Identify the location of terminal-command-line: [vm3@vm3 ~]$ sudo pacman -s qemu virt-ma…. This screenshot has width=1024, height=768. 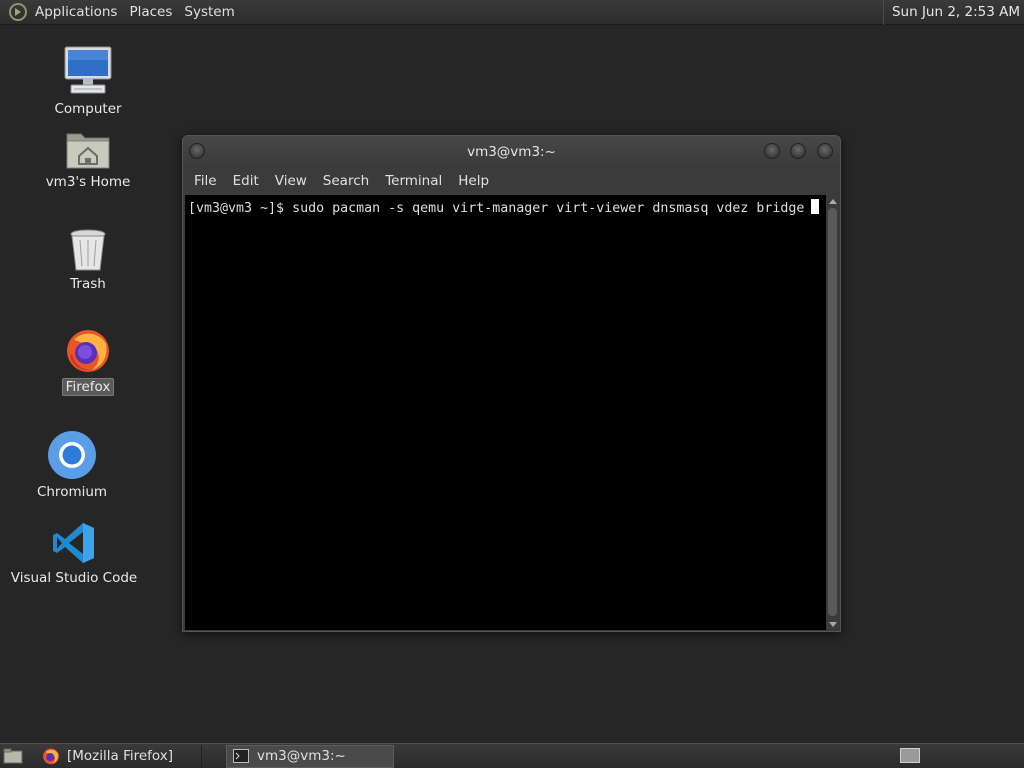
(496, 208).